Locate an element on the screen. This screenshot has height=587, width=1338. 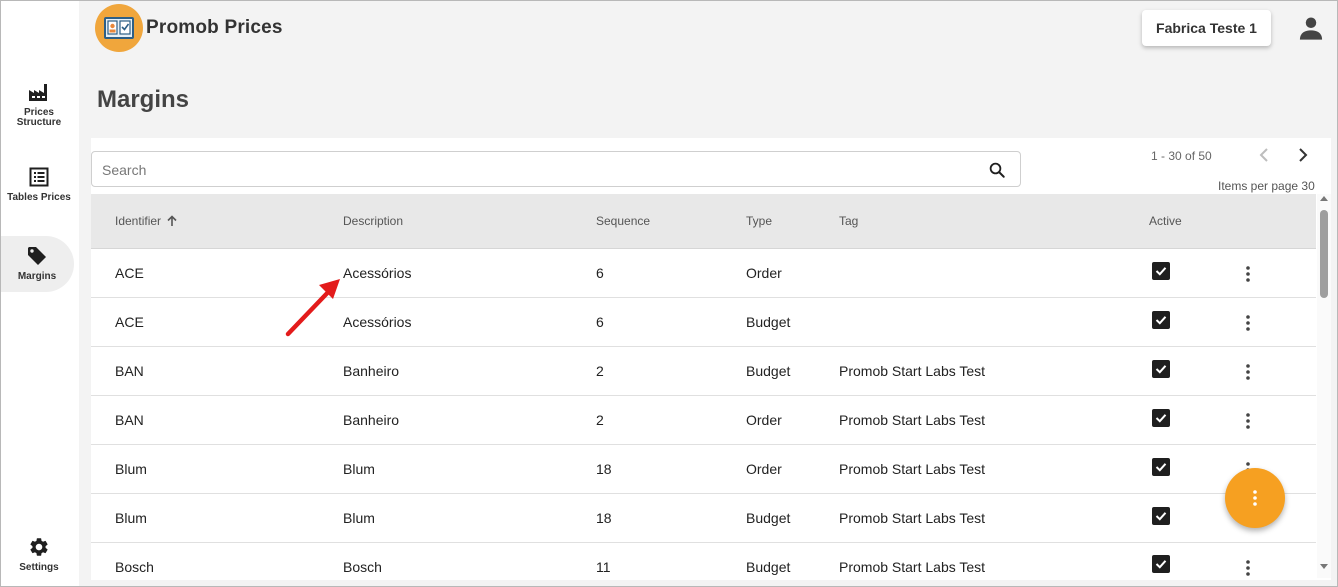
annotation-arrow-icon is located at coordinates (312, 308).